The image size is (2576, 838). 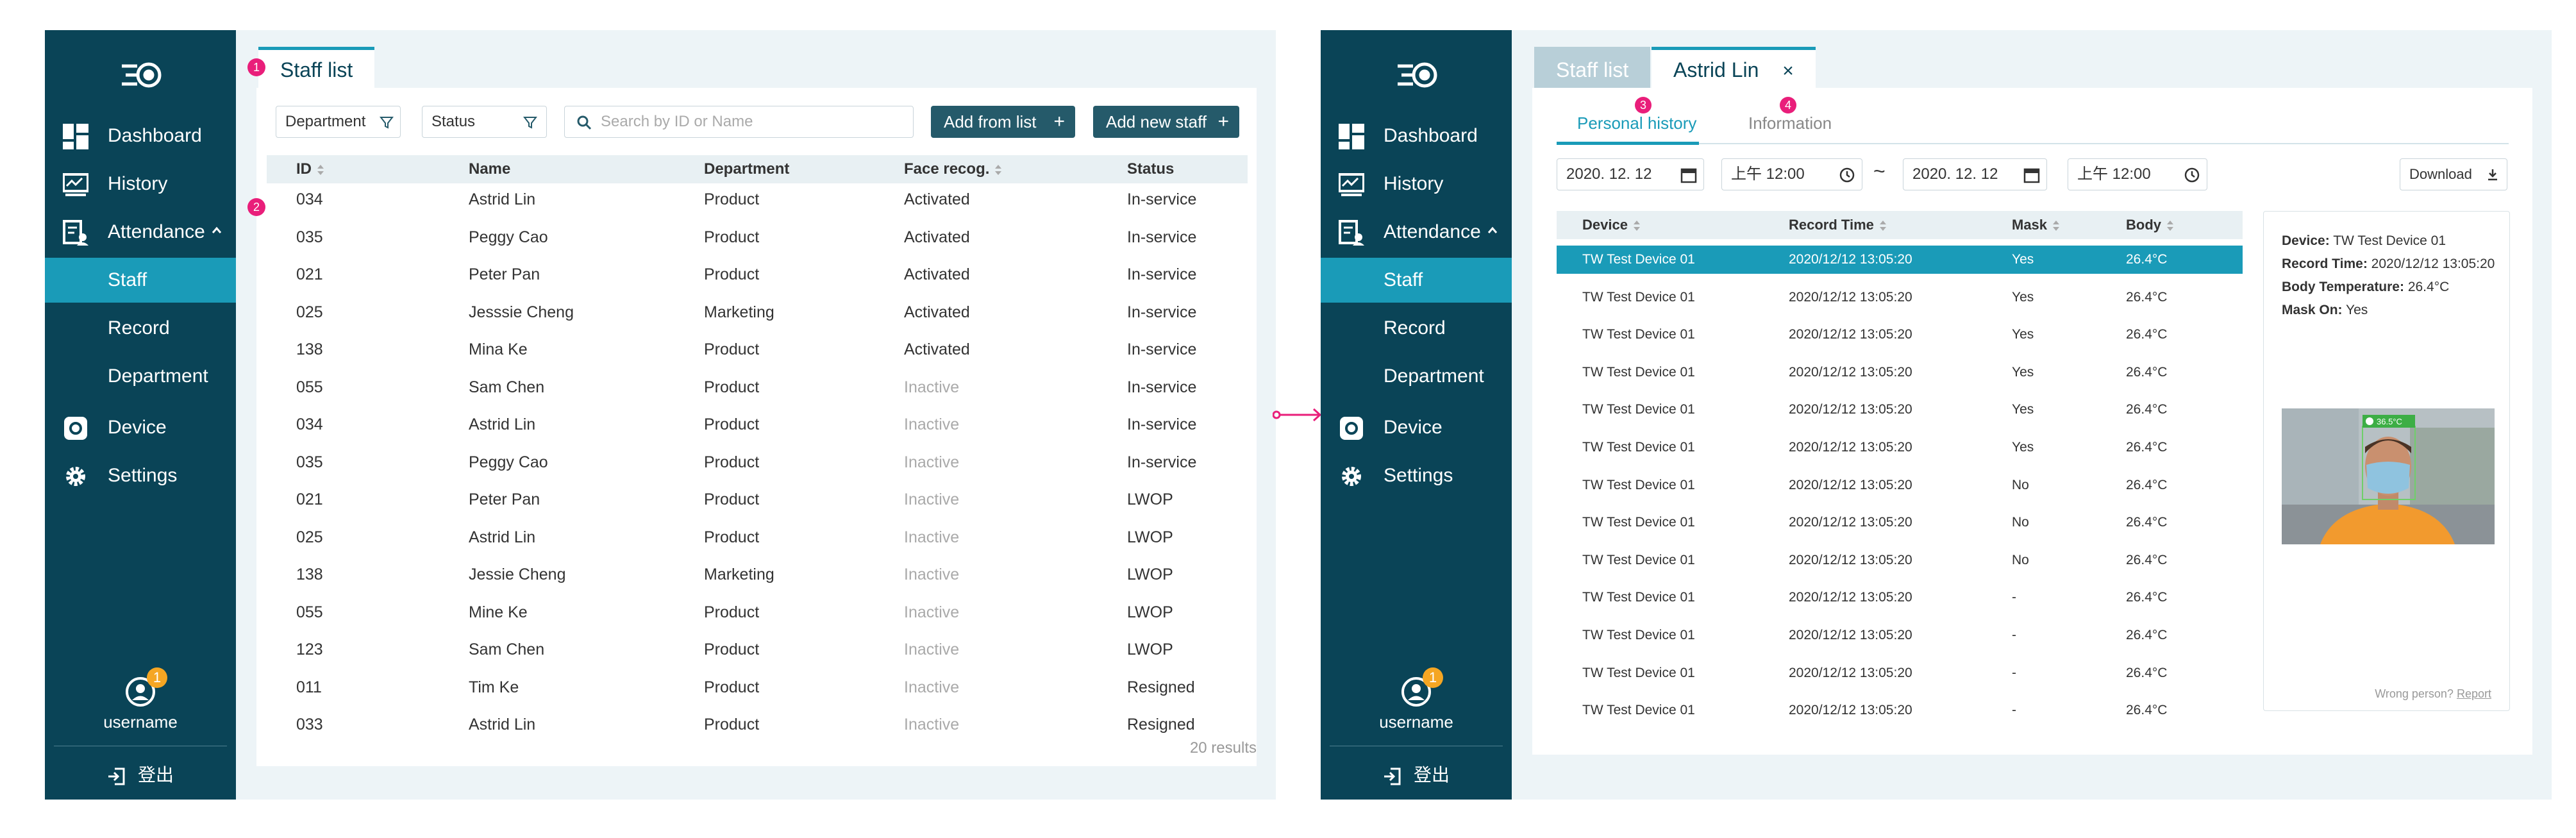 I want to click on table-row: 011 Tim Ke Product Inactive Resigned, so click(x=757, y=687).